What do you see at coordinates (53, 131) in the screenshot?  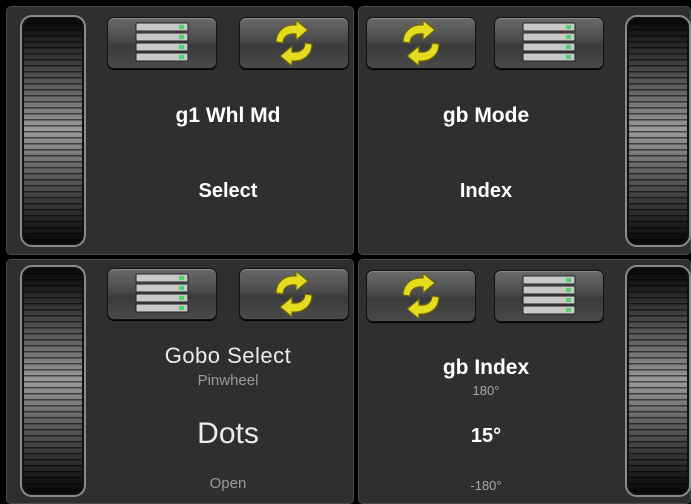 I see `encoder-wheel-top-left` at bounding box center [53, 131].